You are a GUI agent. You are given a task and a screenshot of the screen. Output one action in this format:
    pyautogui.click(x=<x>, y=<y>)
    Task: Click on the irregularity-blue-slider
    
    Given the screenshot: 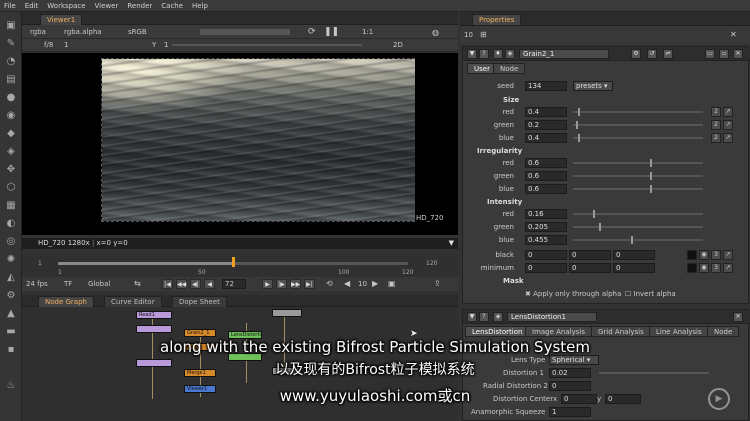 What is the action you would take?
    pyautogui.click(x=638, y=189)
    